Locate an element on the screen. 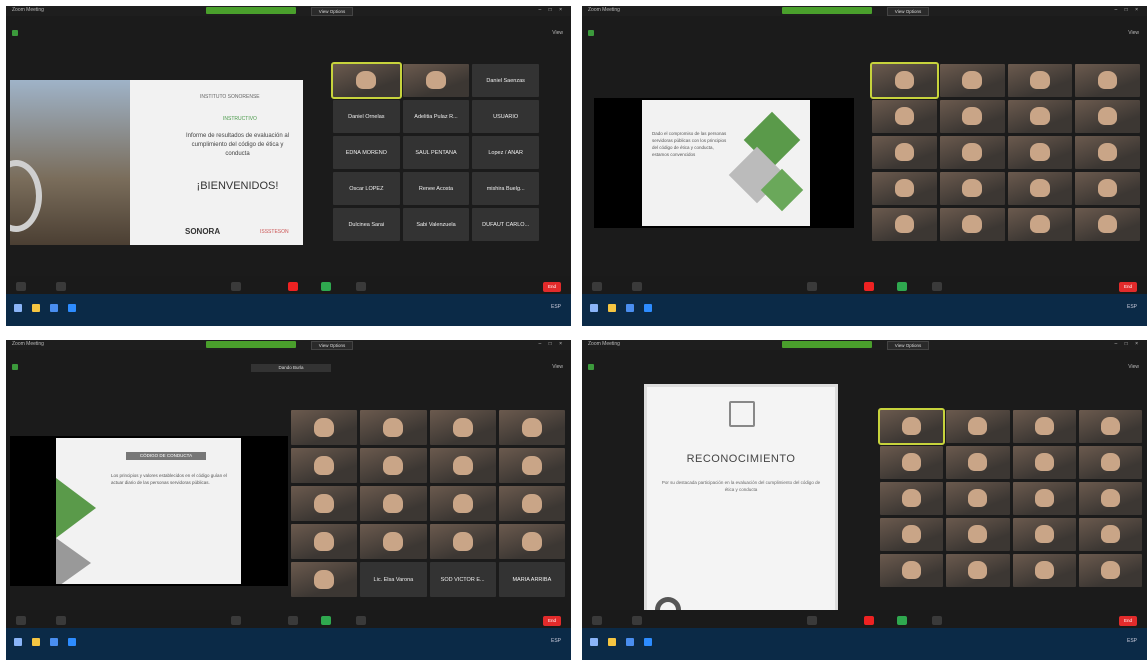  participant-tile: Dulcinea Sarai is located at coordinates (366, 224).